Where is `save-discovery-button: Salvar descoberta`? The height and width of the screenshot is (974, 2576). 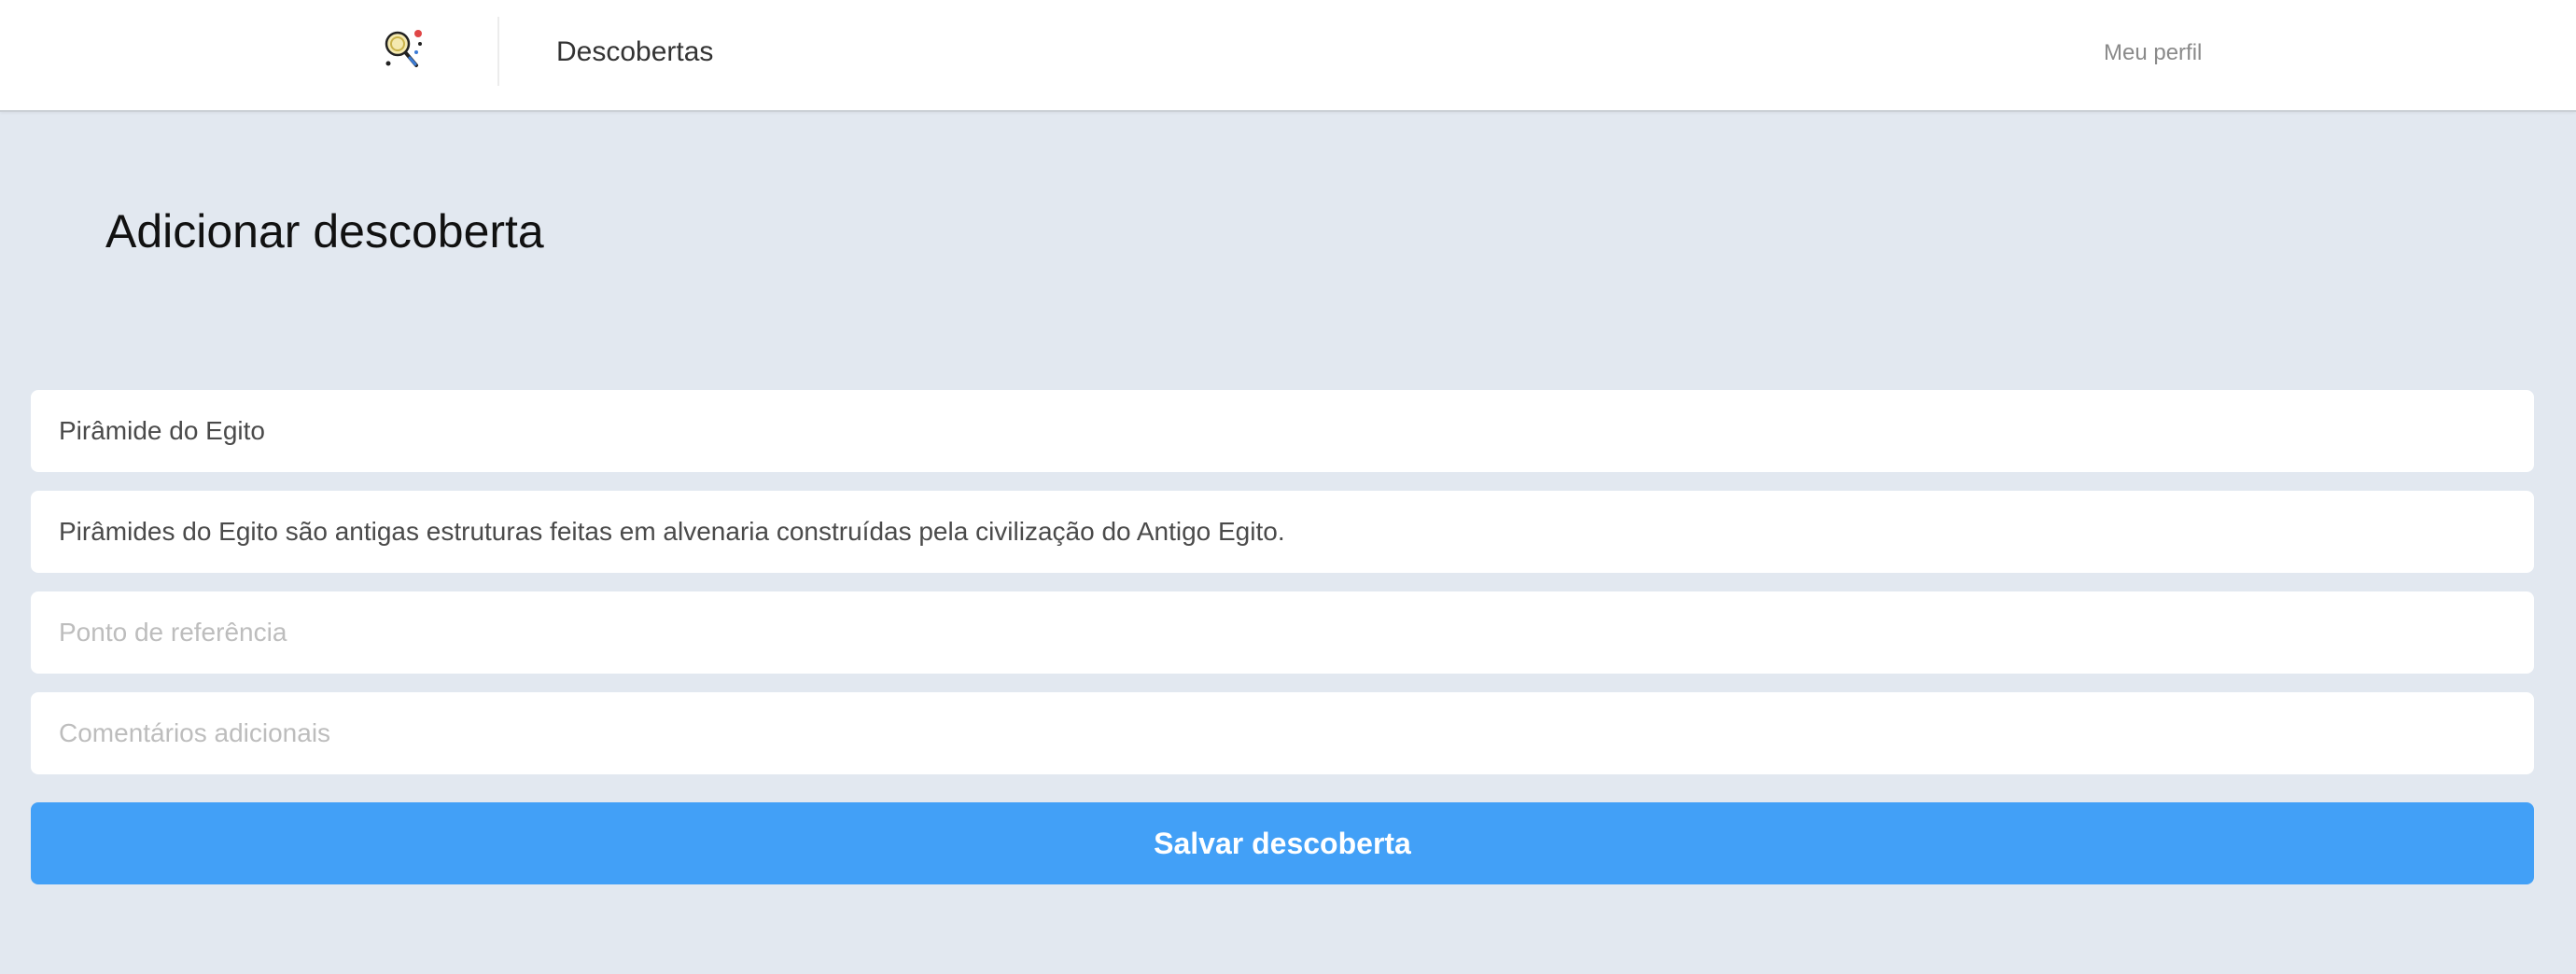
save-discovery-button: Salvar descoberta is located at coordinates (1282, 843).